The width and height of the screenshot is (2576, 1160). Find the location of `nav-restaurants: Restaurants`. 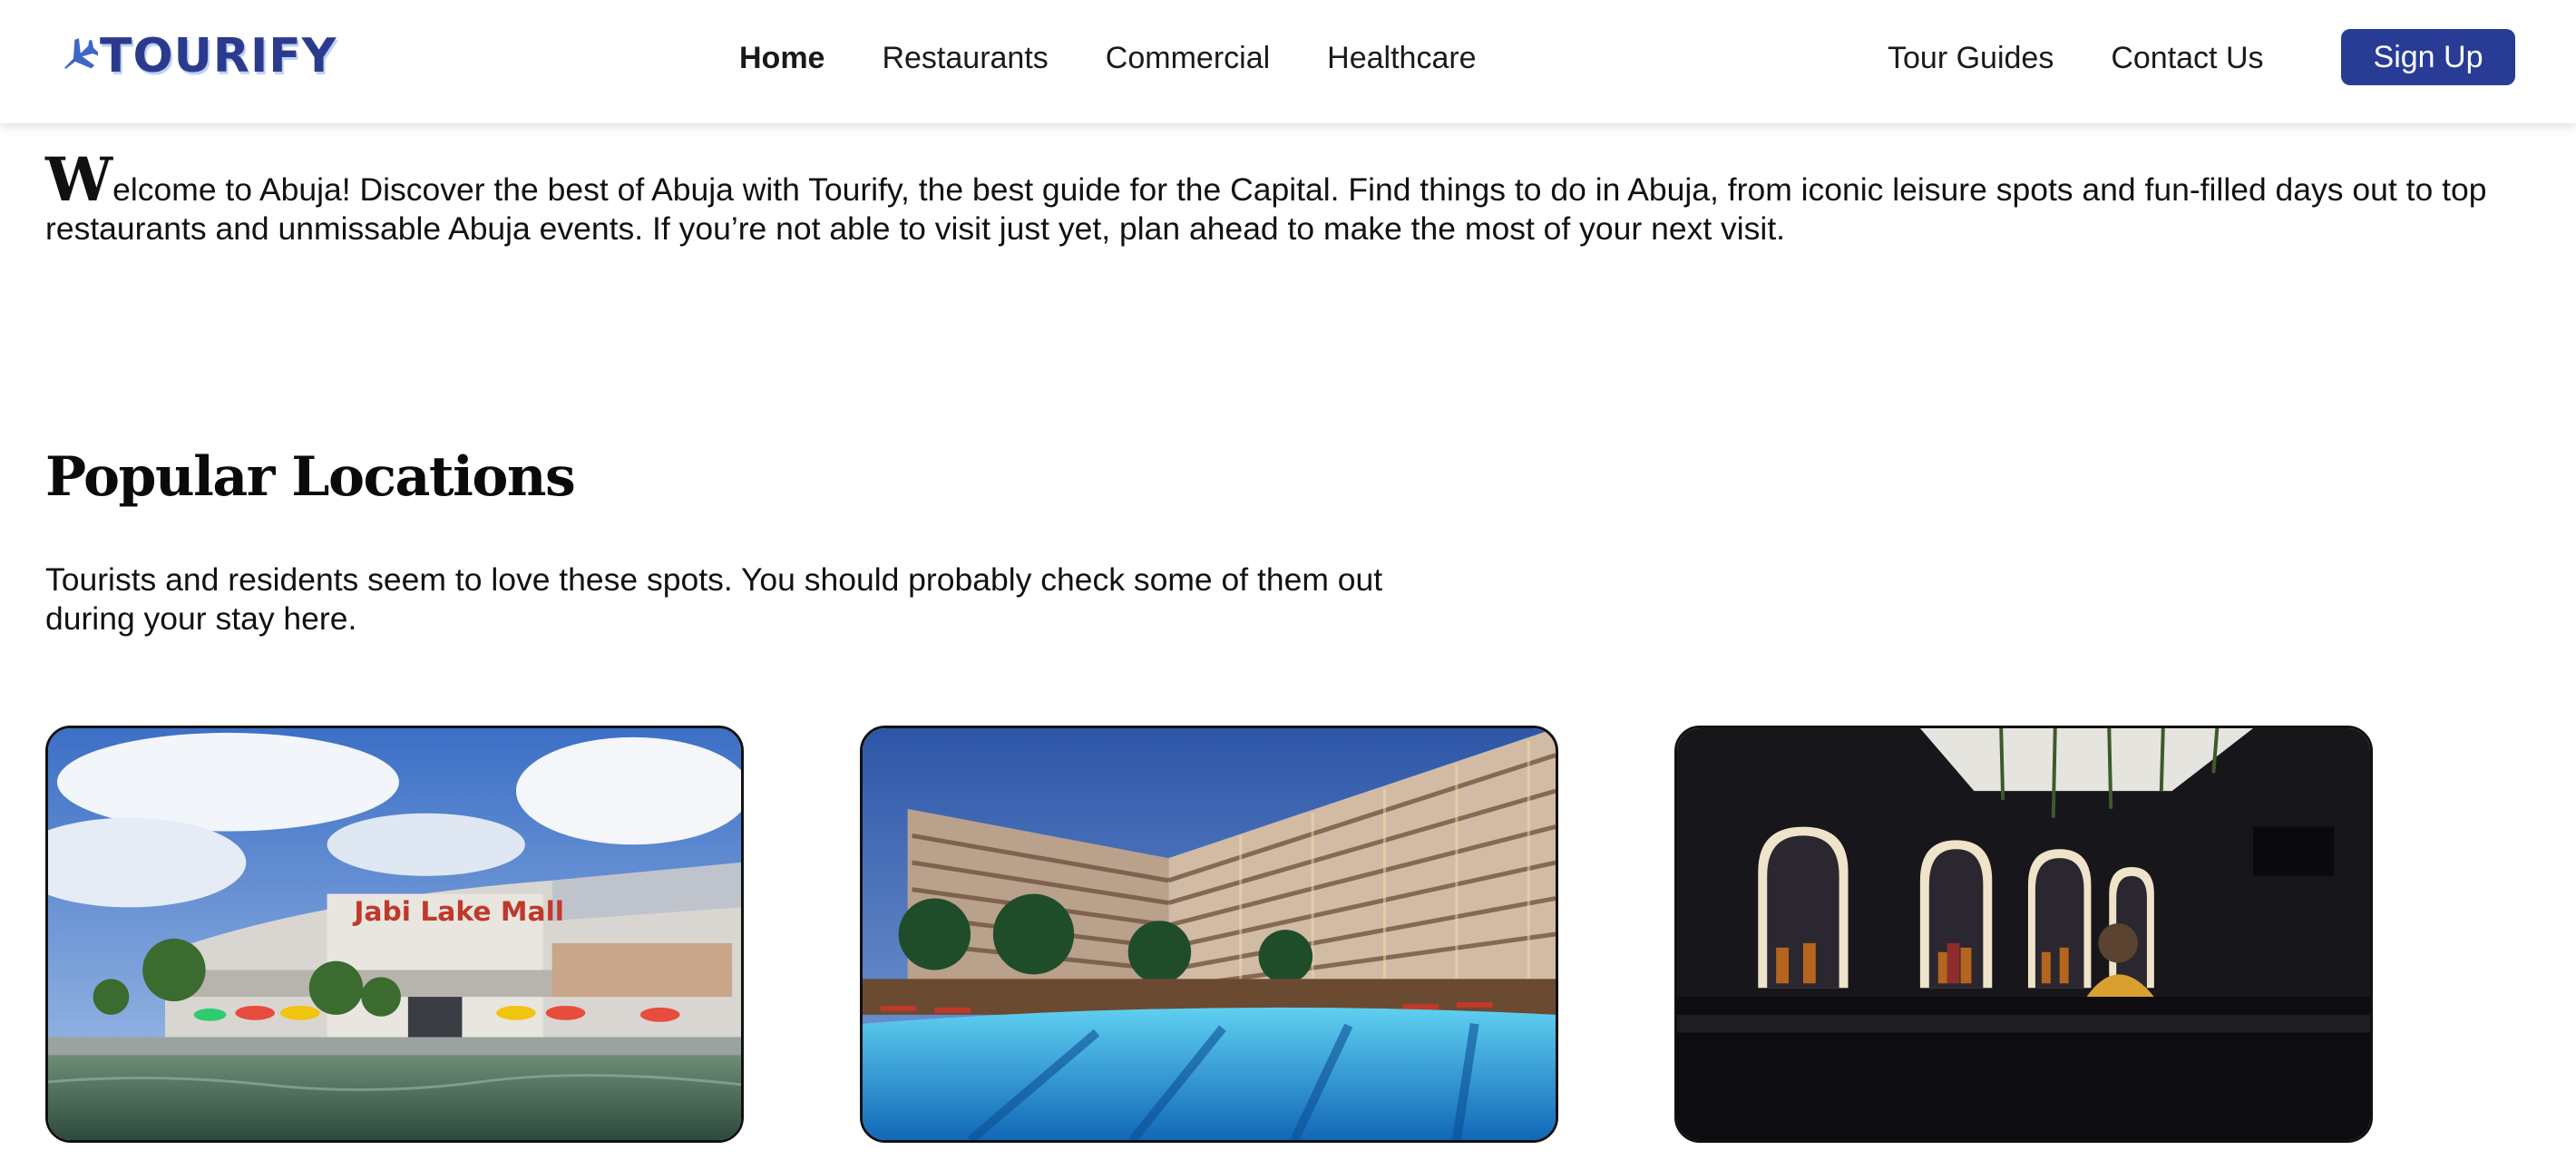

nav-restaurants: Restaurants is located at coordinates (965, 58).